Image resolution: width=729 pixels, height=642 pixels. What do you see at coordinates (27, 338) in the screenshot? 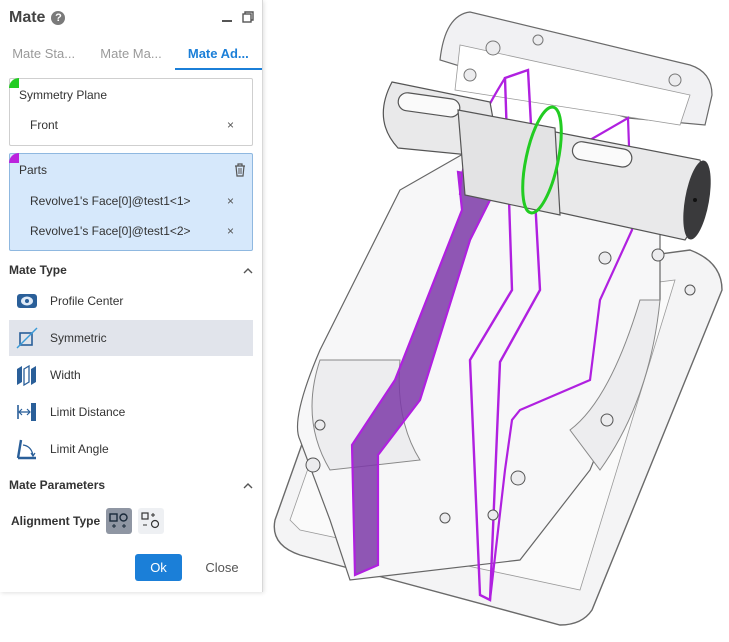
I see `symmetric-icon` at bounding box center [27, 338].